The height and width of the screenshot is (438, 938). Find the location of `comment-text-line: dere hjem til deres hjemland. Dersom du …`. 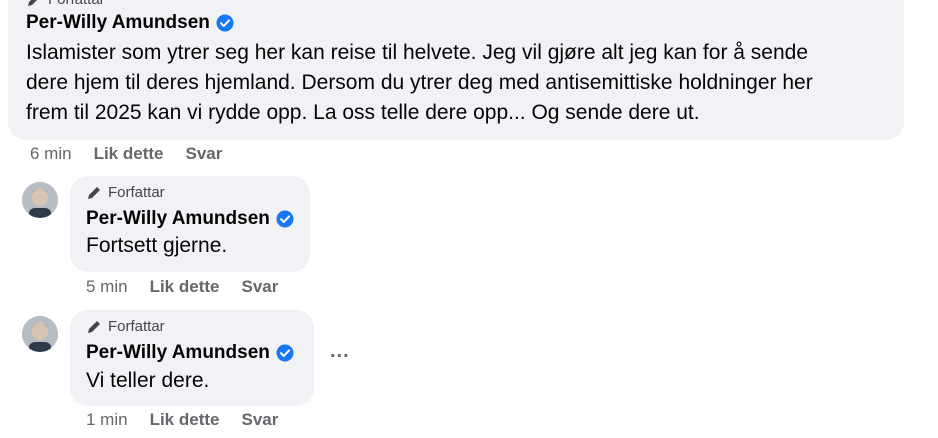

comment-text-line: dere hjem til deres hjemland. Dersom du … is located at coordinates (419, 82).